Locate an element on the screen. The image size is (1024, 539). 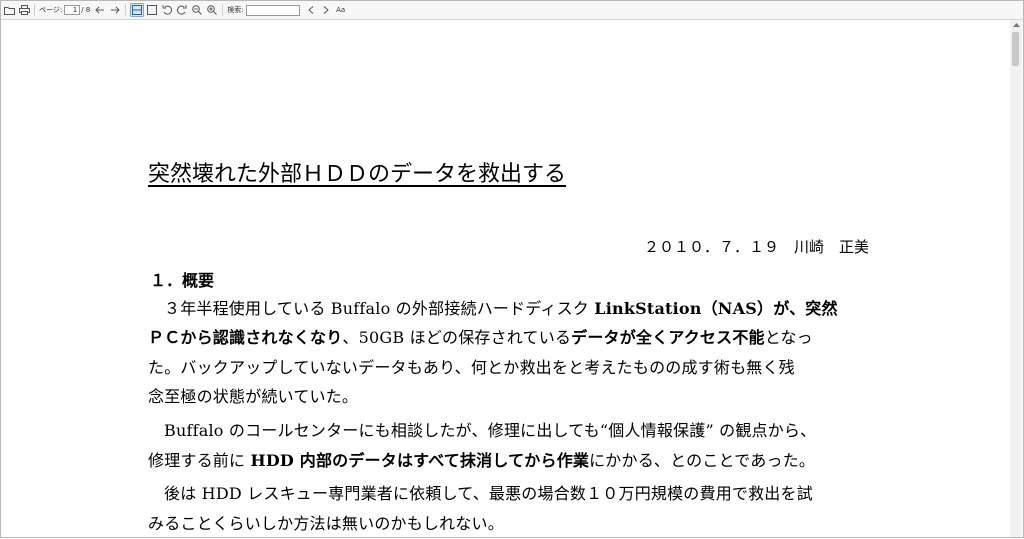
open-folder-icon is located at coordinates (9, 10).